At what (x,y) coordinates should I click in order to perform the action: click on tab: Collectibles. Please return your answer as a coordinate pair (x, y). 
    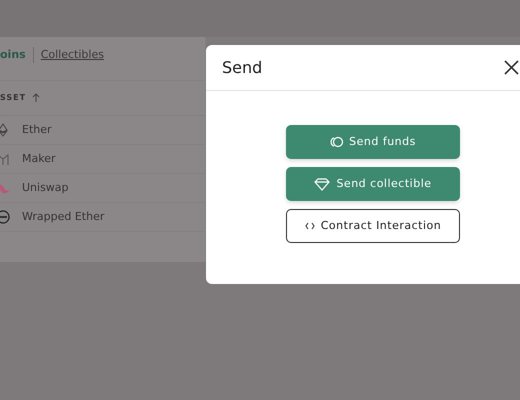
    Looking at the image, I should click on (72, 55).